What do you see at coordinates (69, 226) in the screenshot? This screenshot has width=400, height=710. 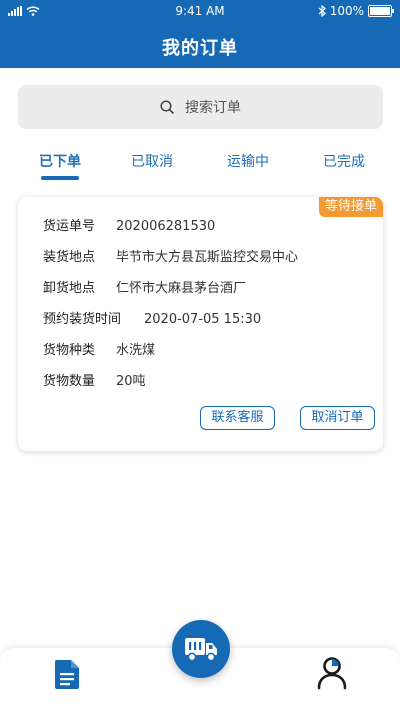 I see `field-label: 货运单号` at bounding box center [69, 226].